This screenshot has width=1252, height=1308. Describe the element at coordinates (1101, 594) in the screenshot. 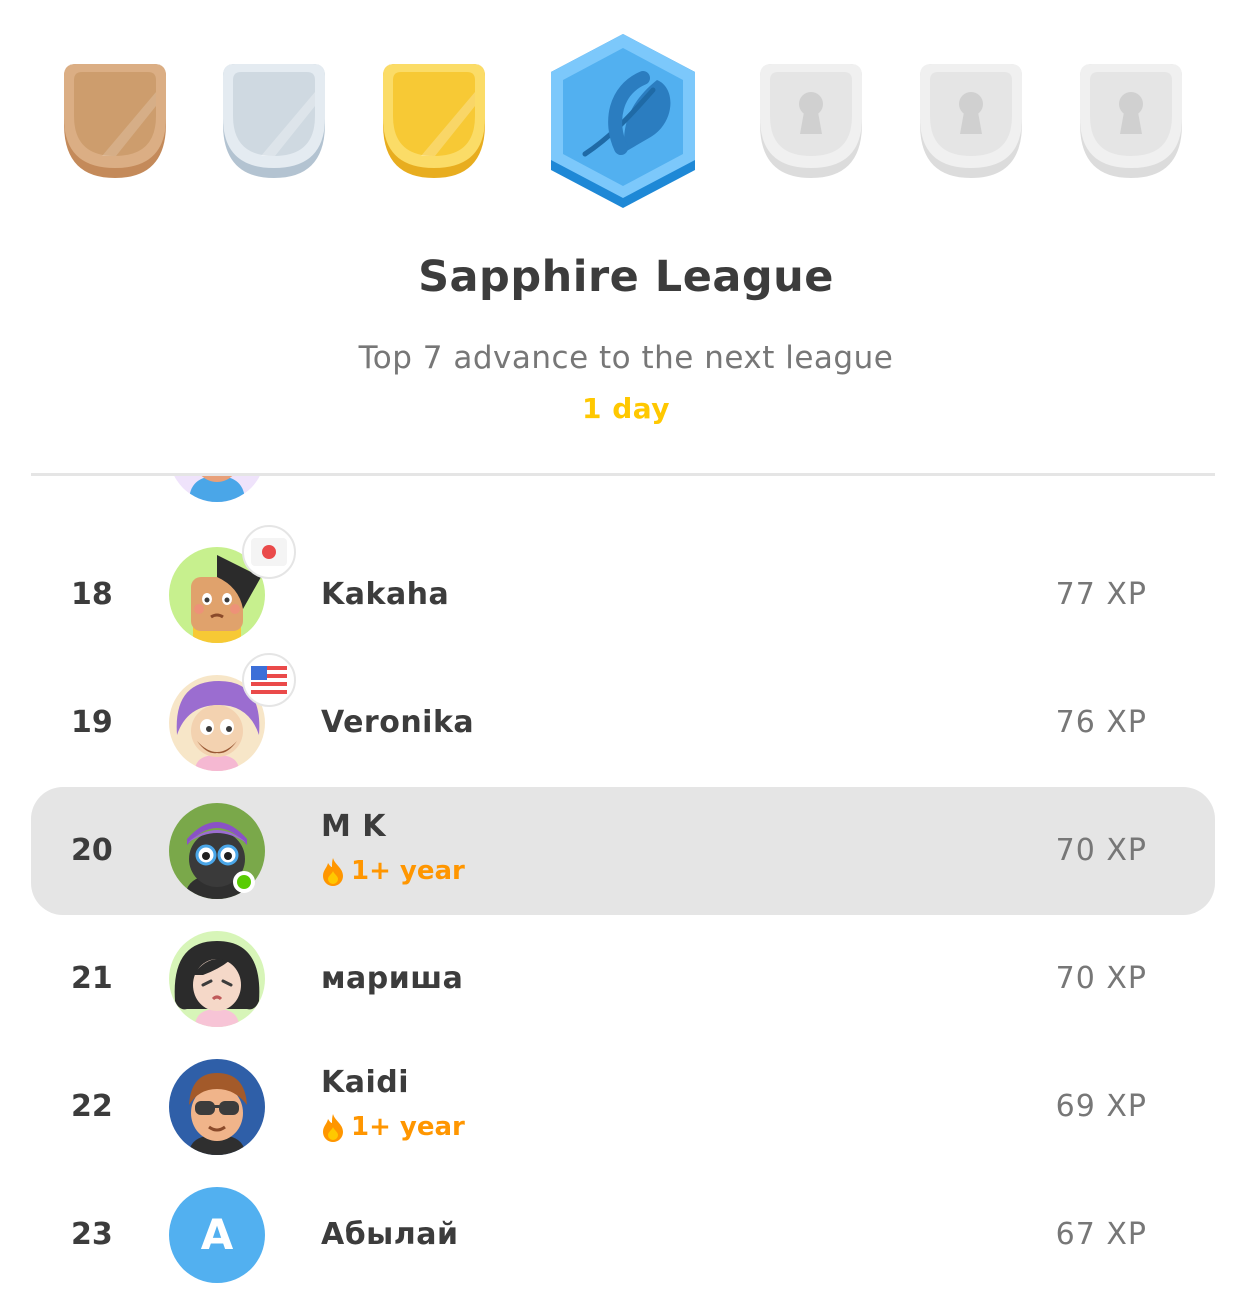

I see `xp-value: 77 XP` at that location.